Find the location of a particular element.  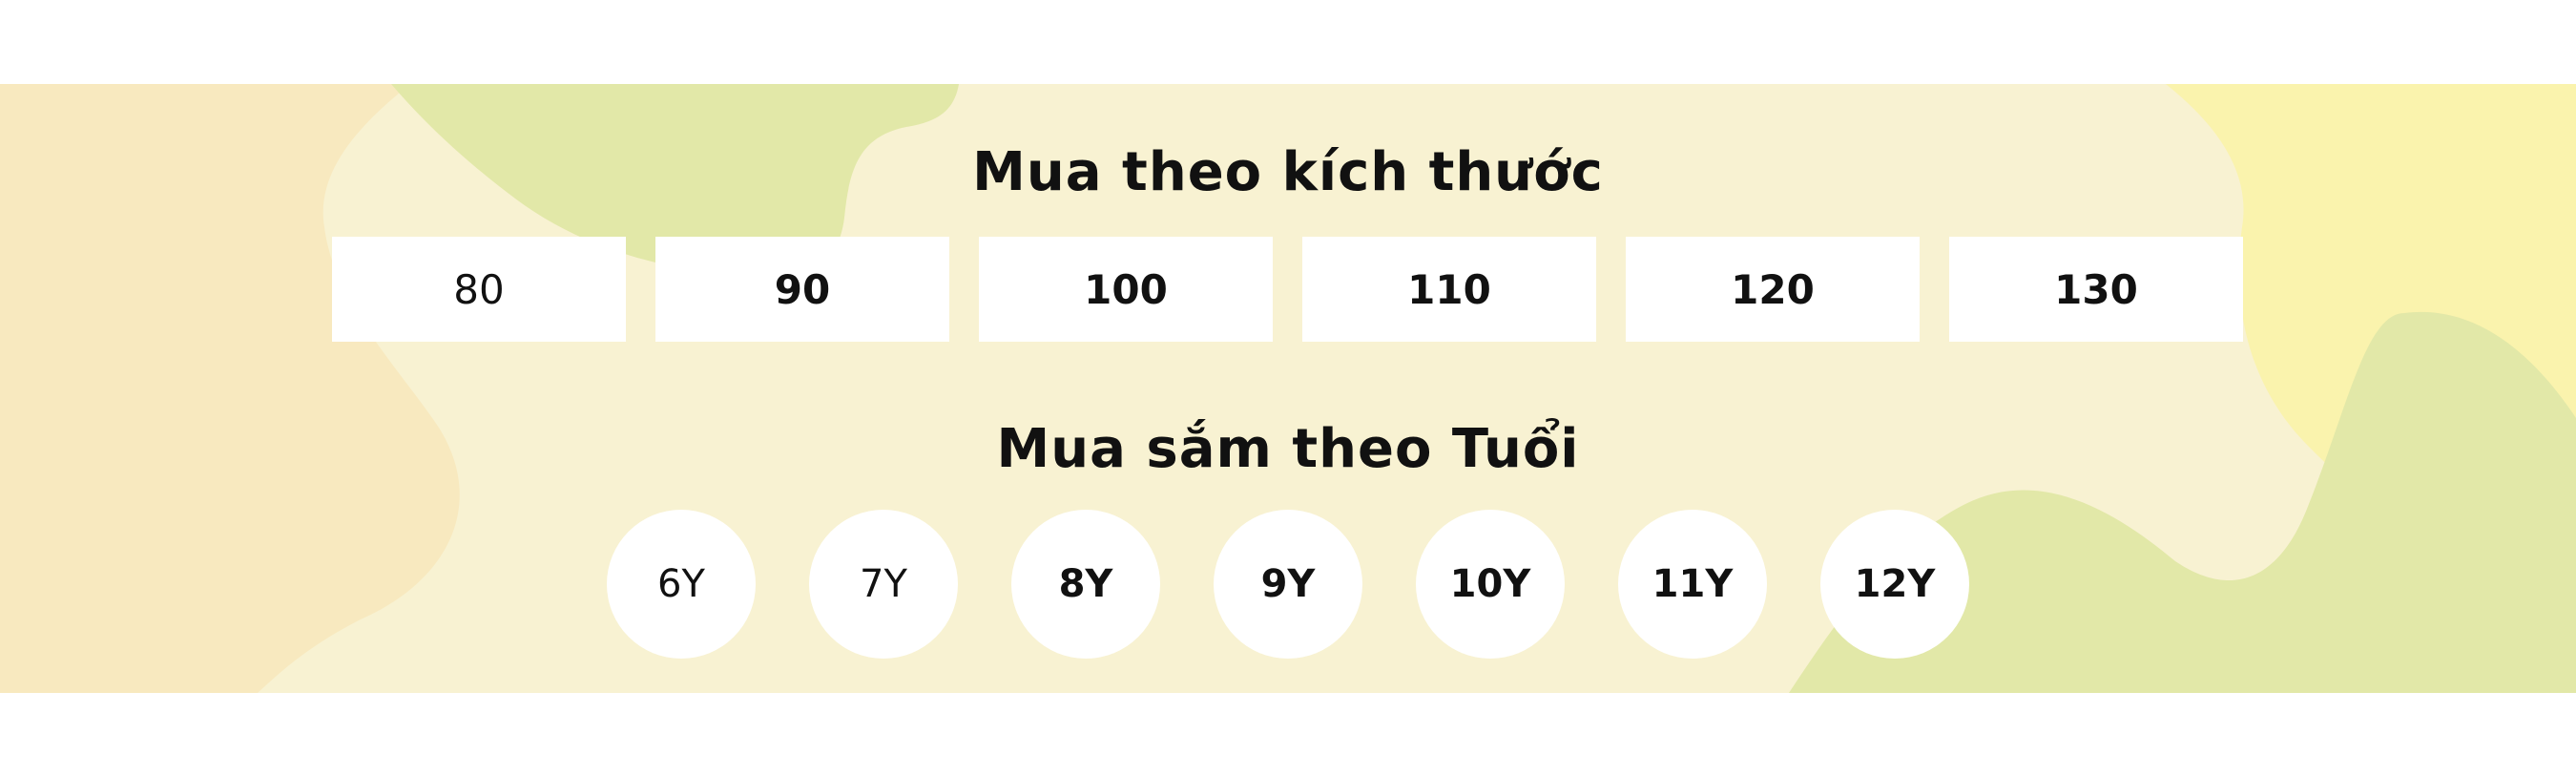

size-option-90: 90 is located at coordinates (802, 289).